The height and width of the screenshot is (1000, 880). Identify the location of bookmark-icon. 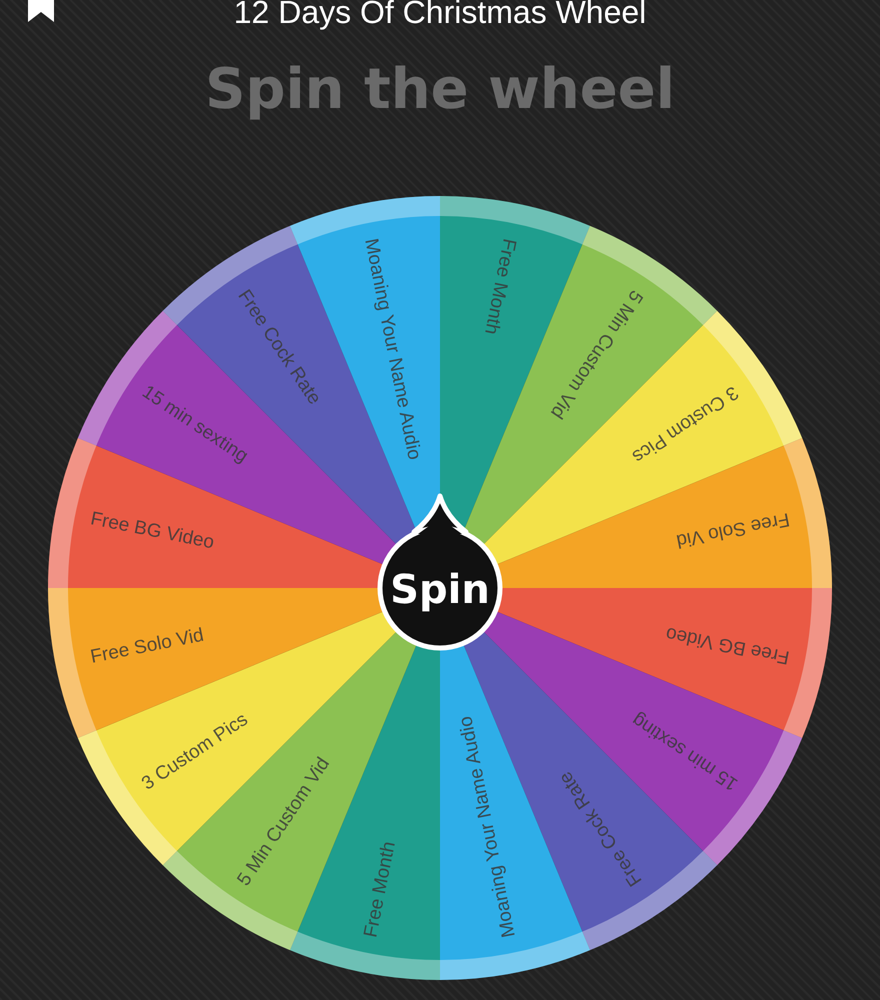
(41, 11).